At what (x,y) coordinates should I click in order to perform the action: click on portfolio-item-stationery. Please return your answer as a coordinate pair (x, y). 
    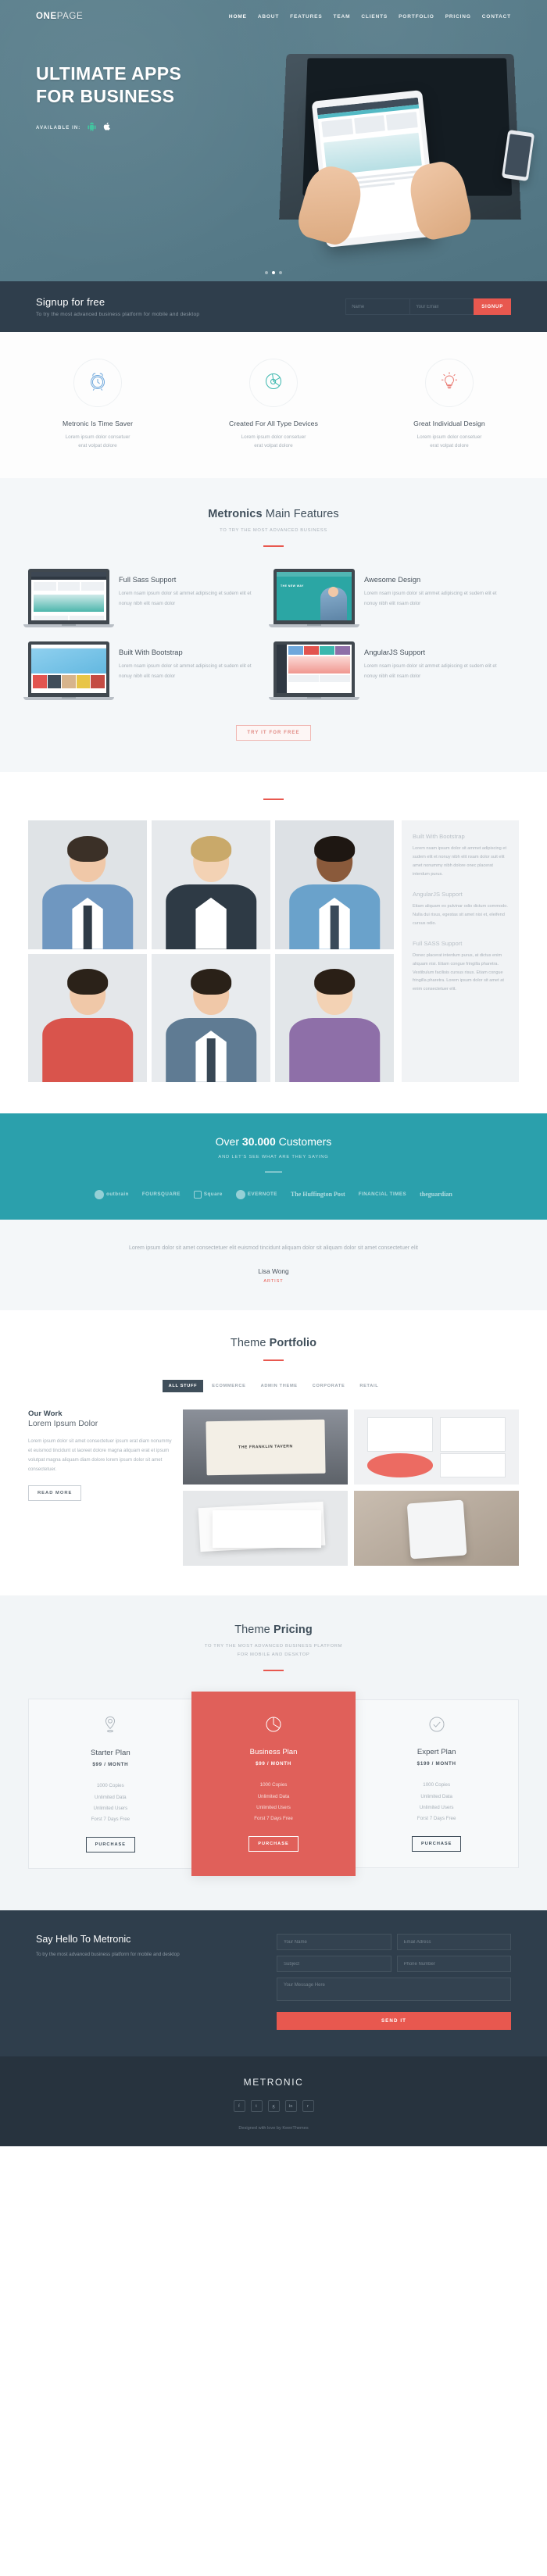
    Looking at the image, I should click on (437, 1447).